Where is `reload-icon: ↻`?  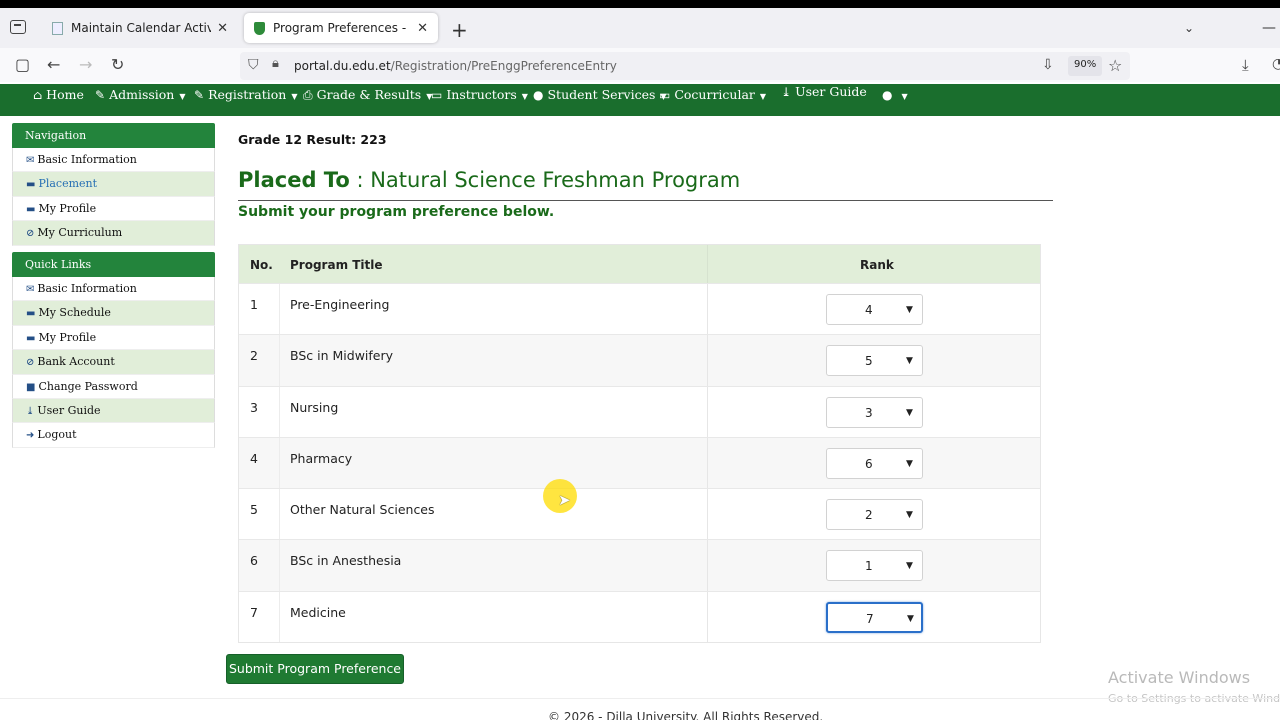
reload-icon: ↻ is located at coordinates (117, 64).